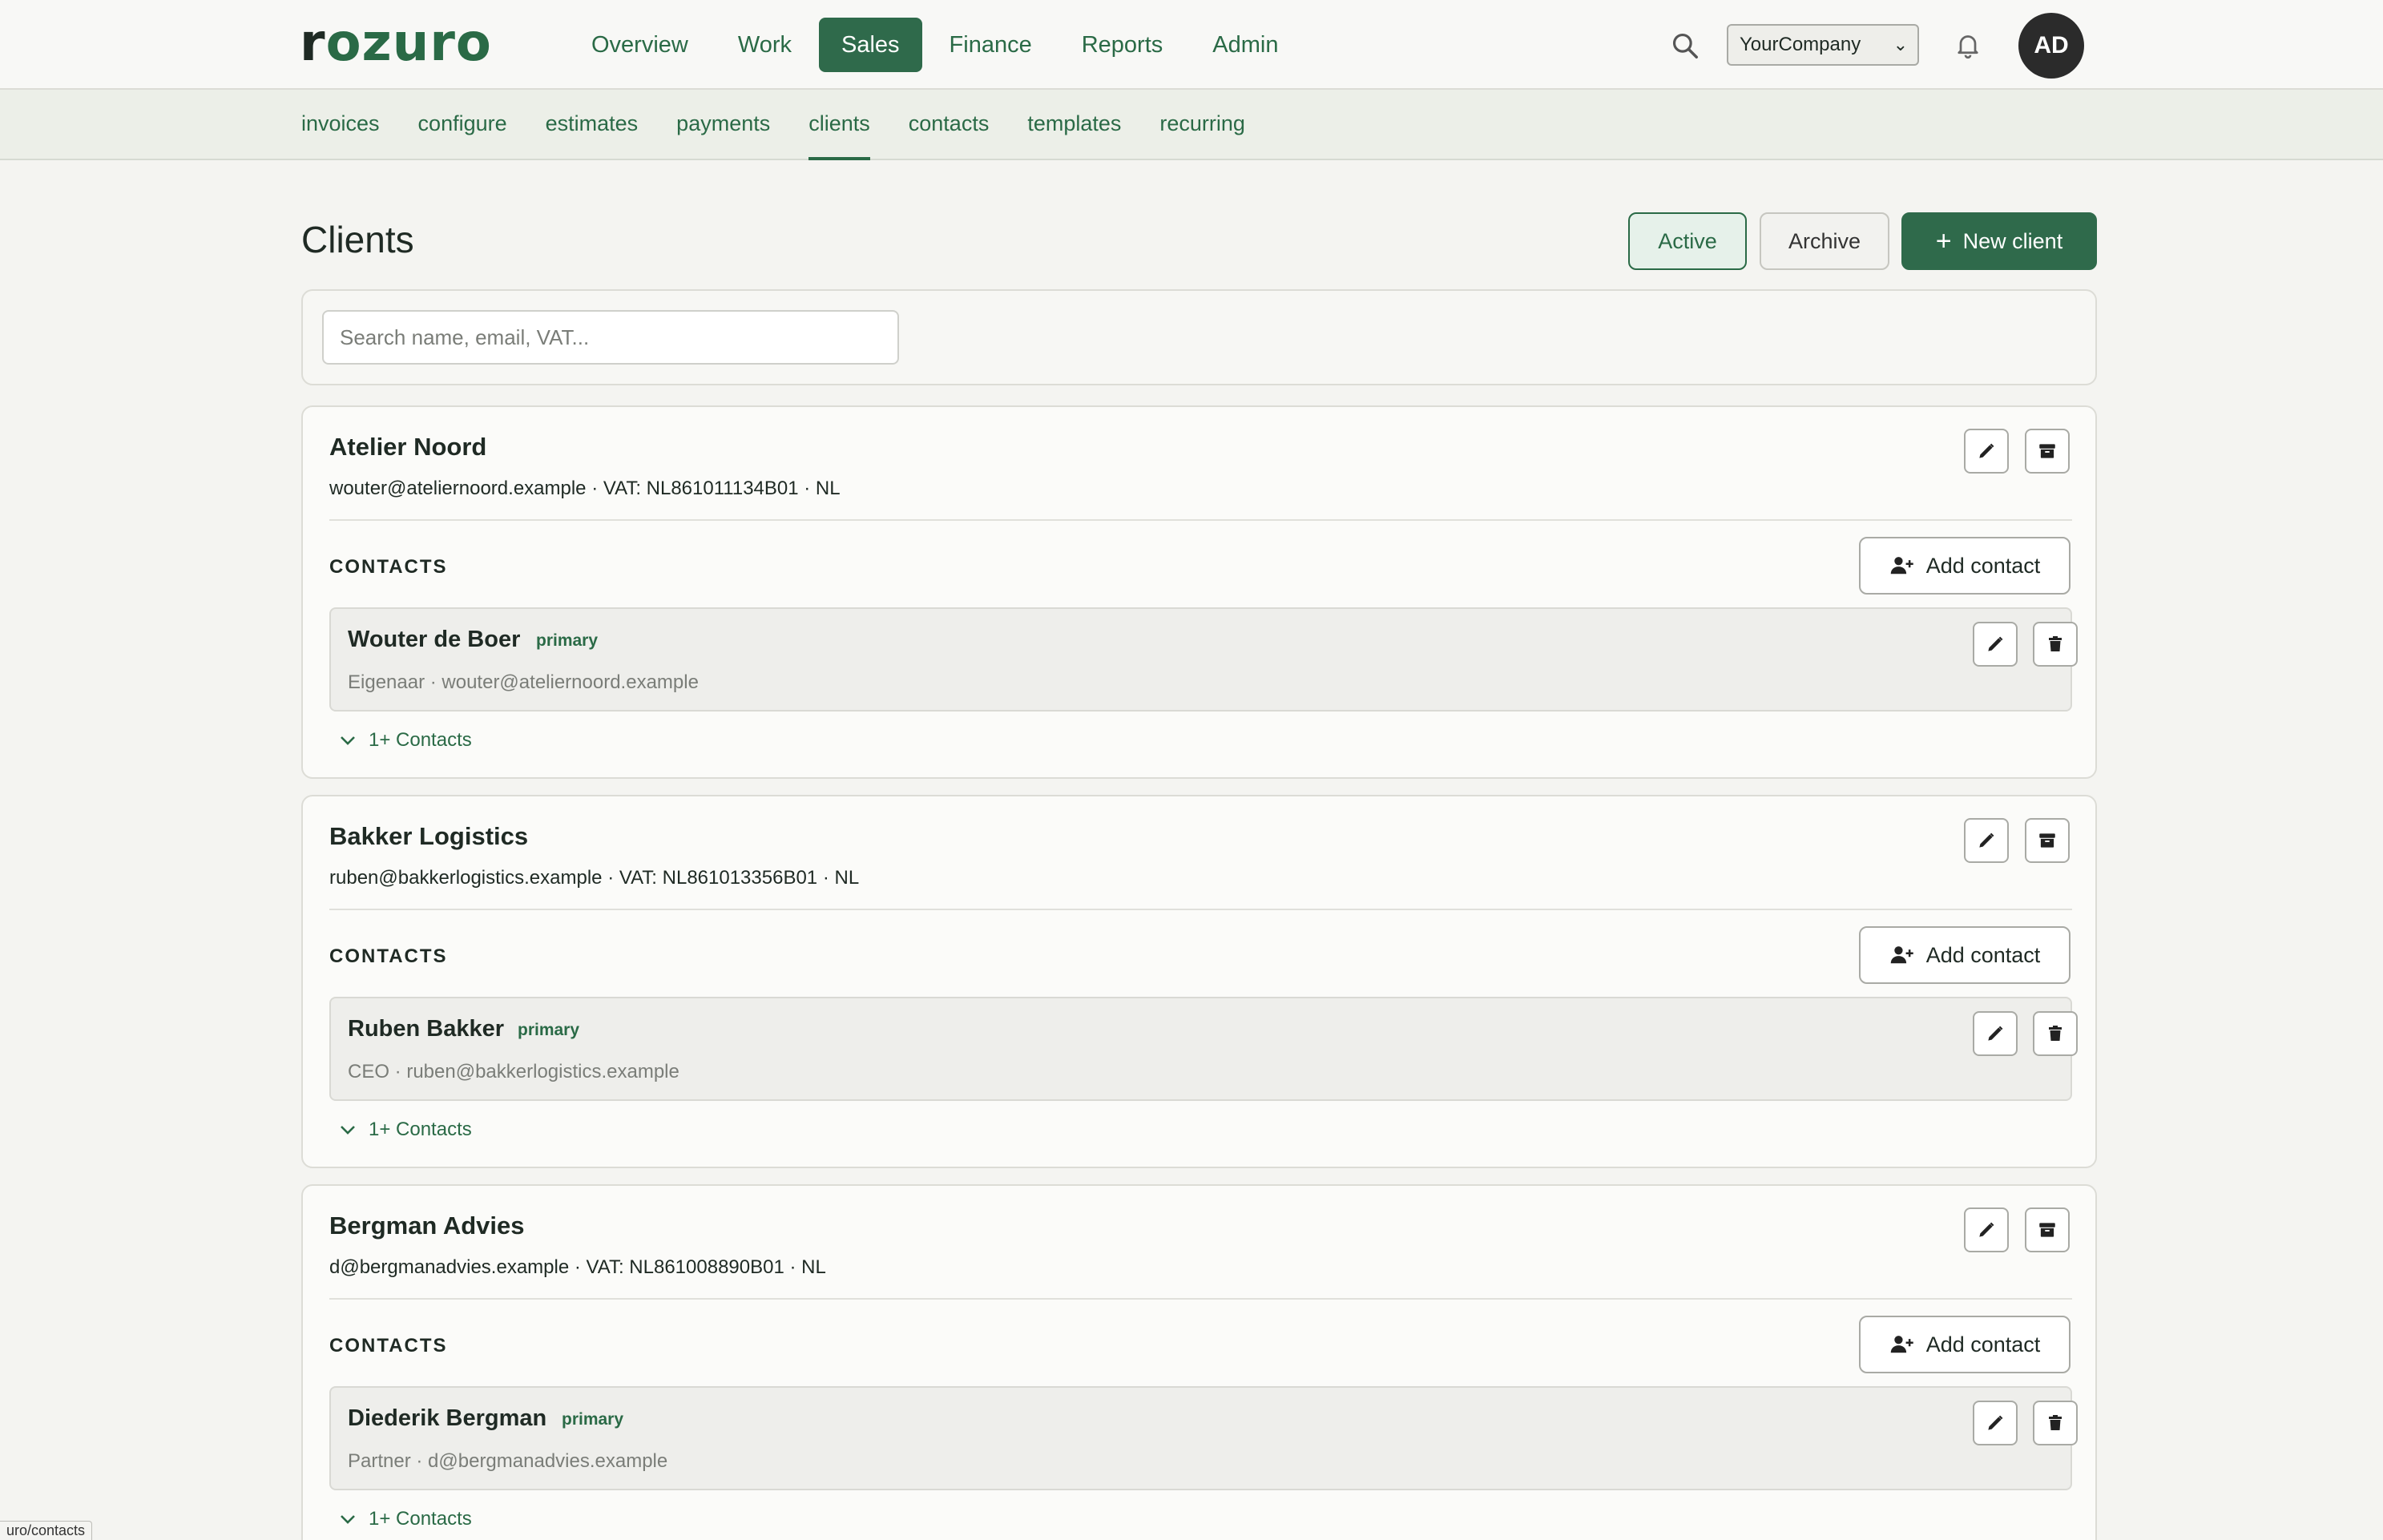 The width and height of the screenshot is (2383, 1540). Describe the element at coordinates (1685, 46) in the screenshot. I see `search-icon` at that location.